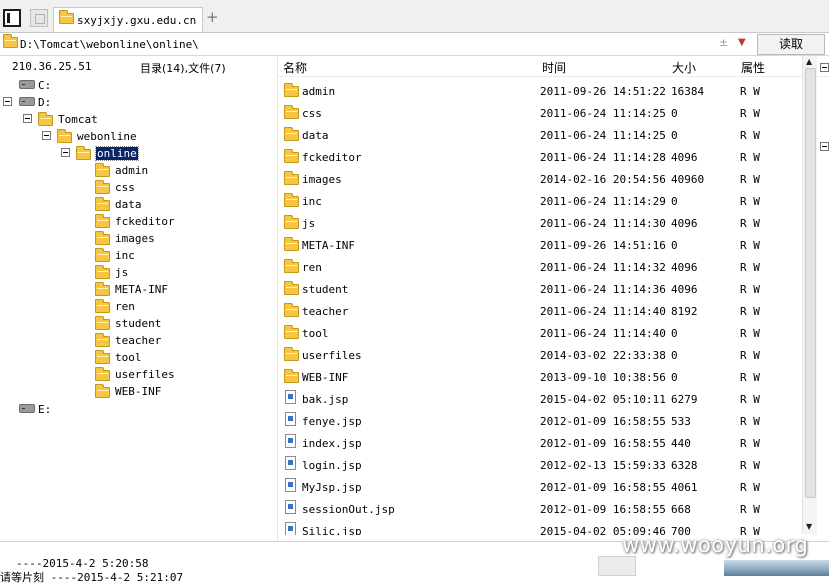 This screenshot has width=829, height=585. I want to click on column-attr: 属性, so click(753, 67).